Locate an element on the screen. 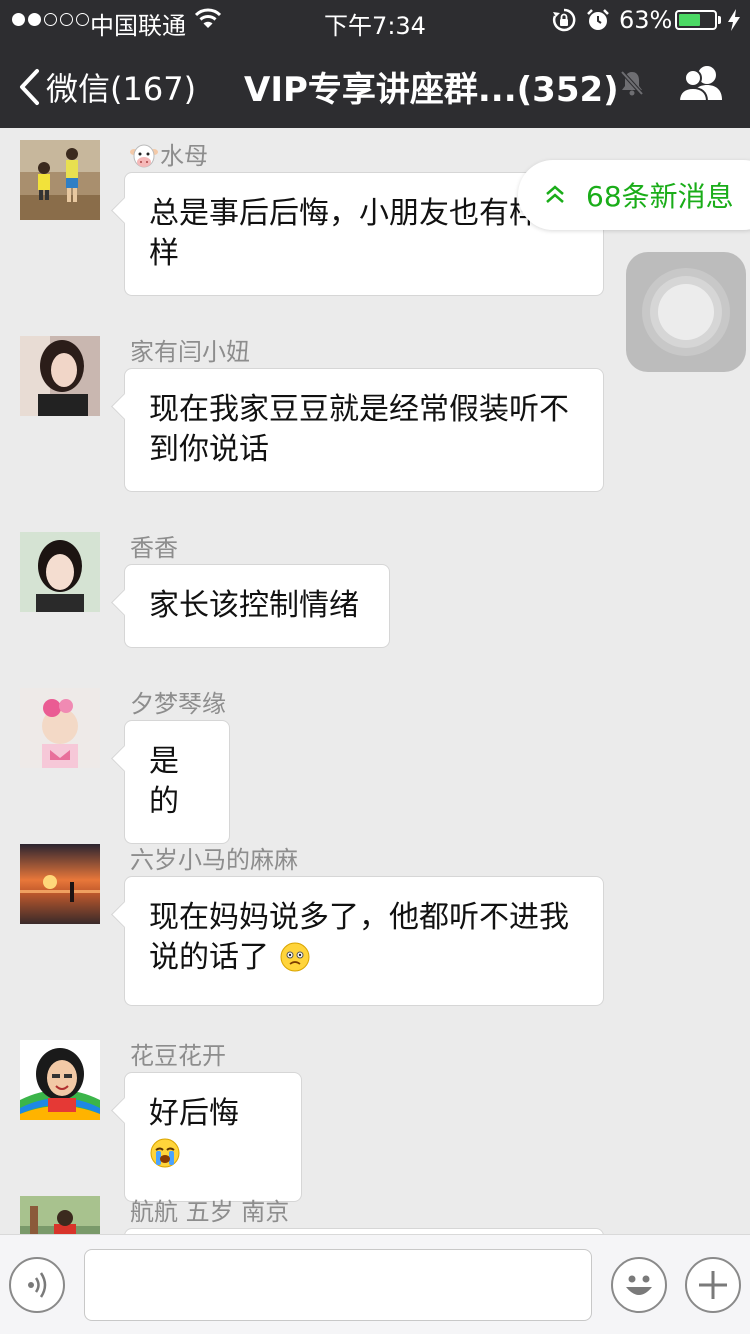 Image resolution: width=750 pixels, height=1334 pixels. message-bubble: 现在妈妈说多了，他都听不进我说的话了 is located at coordinates (364, 941).